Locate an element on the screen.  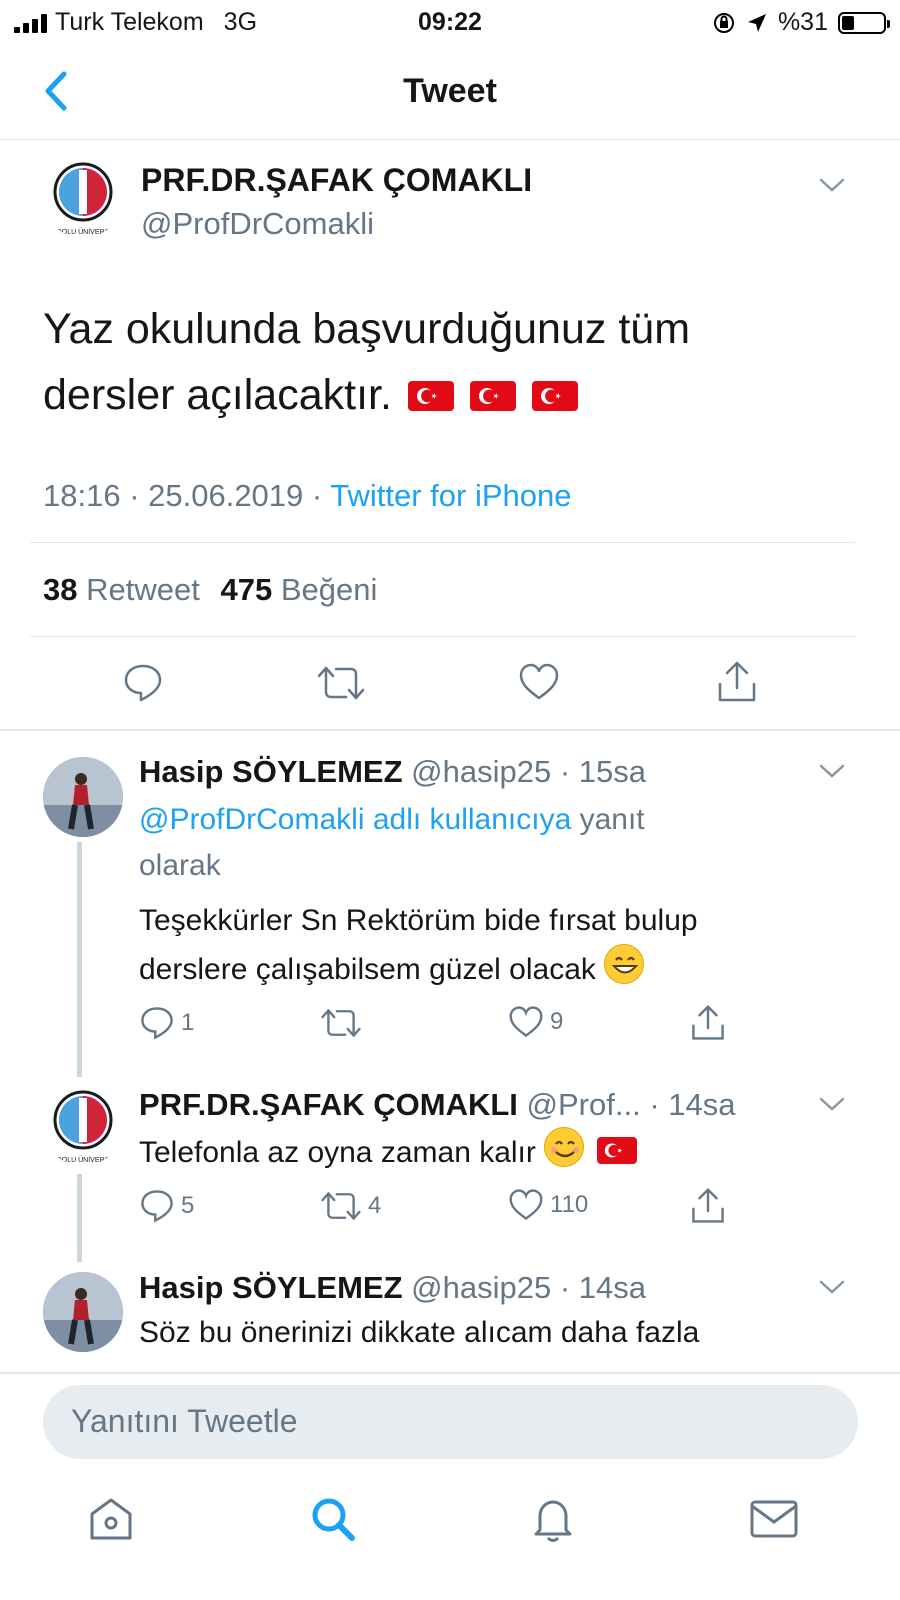
reply-text-line: Telefonla az oyna zaman kalır is located at coordinates (337, 1152).